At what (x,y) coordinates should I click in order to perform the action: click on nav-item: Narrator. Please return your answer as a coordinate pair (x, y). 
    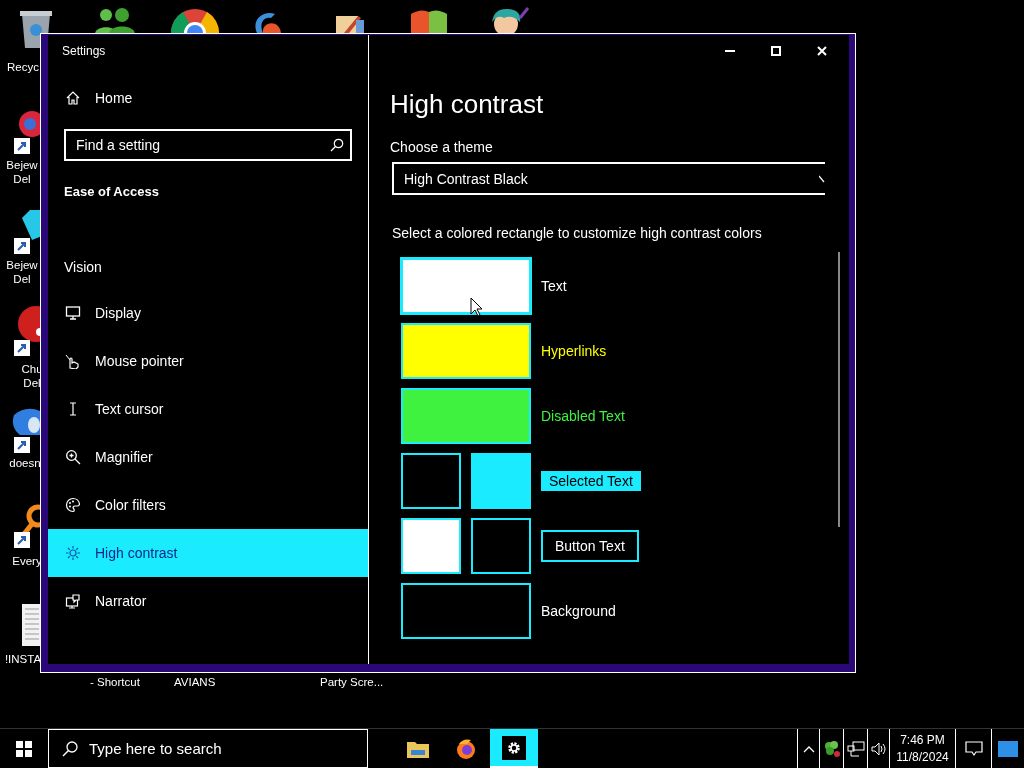
    Looking at the image, I should click on (208, 601).